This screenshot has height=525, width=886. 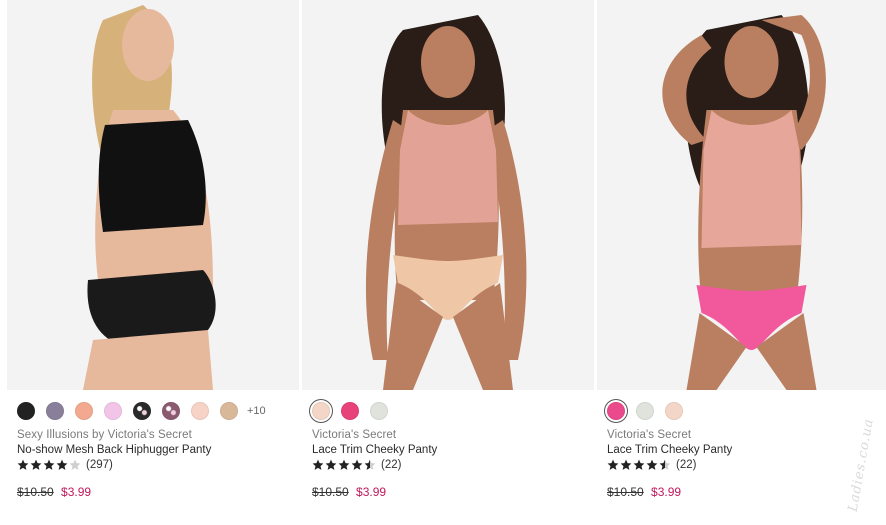 I want to click on product-rating: (297), so click(x=65, y=465).